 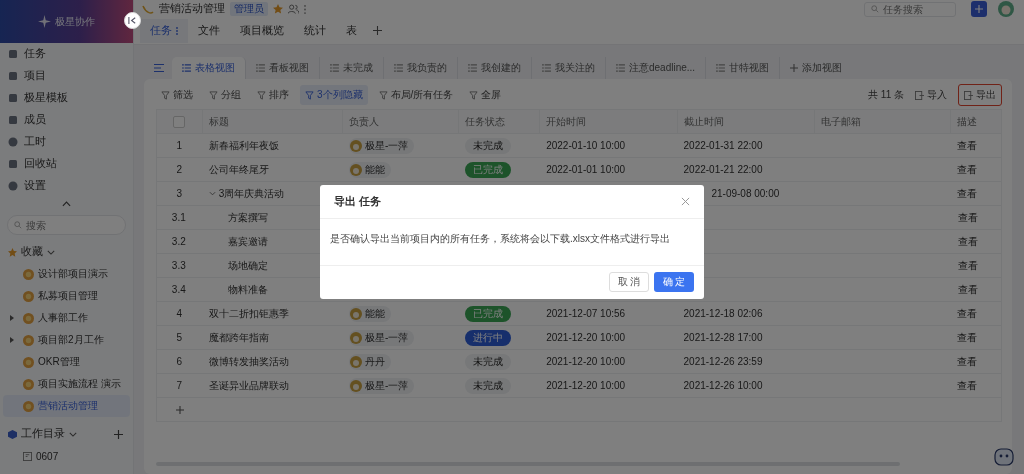 What do you see at coordinates (179, 121) in the screenshot?
I see `select-all-checkbox` at bounding box center [179, 121].